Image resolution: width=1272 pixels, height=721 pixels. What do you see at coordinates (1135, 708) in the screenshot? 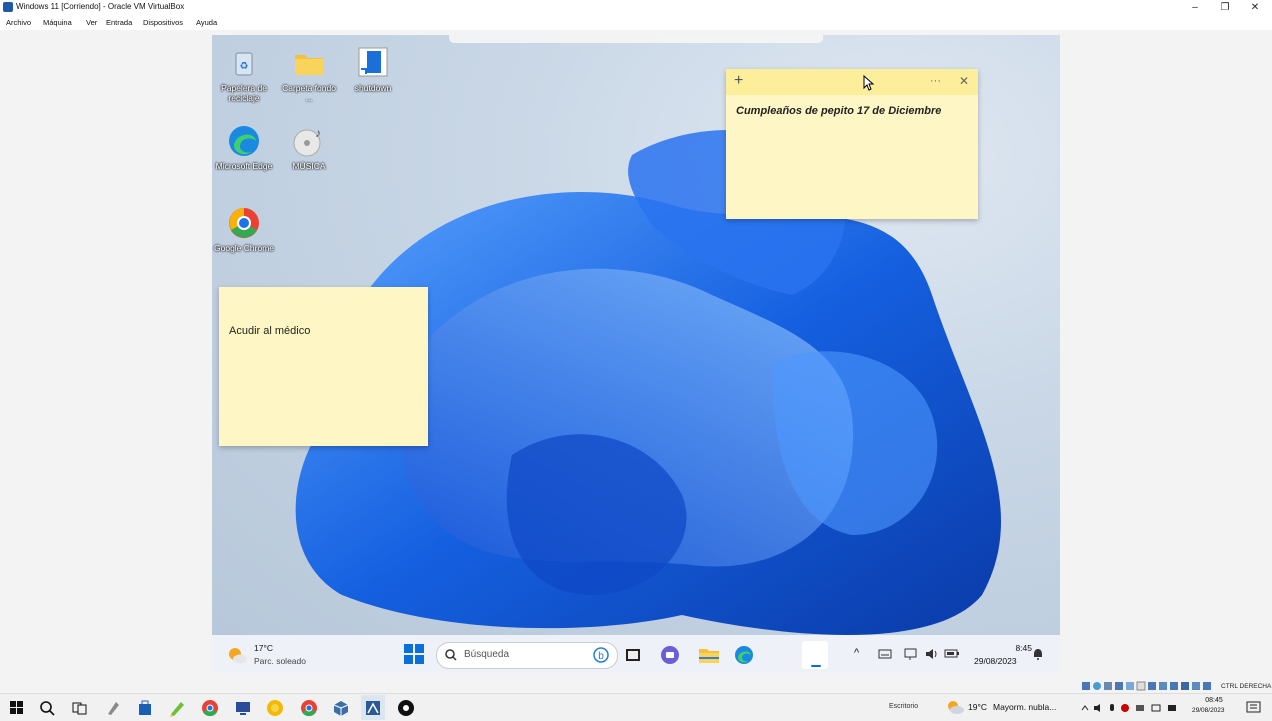
I see `system-tray-icons` at bounding box center [1135, 708].